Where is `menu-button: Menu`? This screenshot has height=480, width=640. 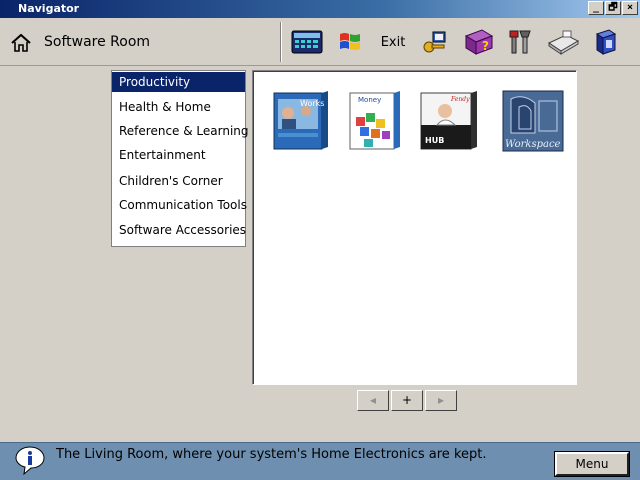 menu-button: Menu is located at coordinates (592, 464).